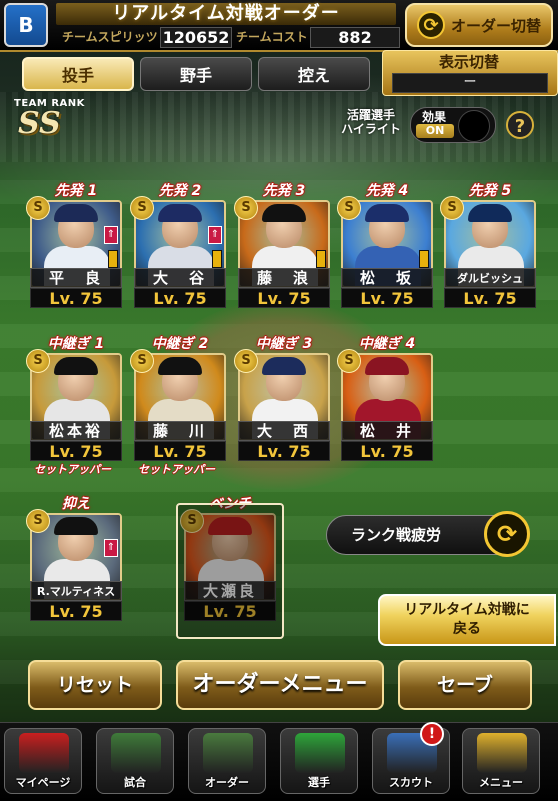 This screenshot has width=558, height=801. Describe the element at coordinates (272, 37) in the screenshot. I see `team-cost-label: チームコスト` at that location.